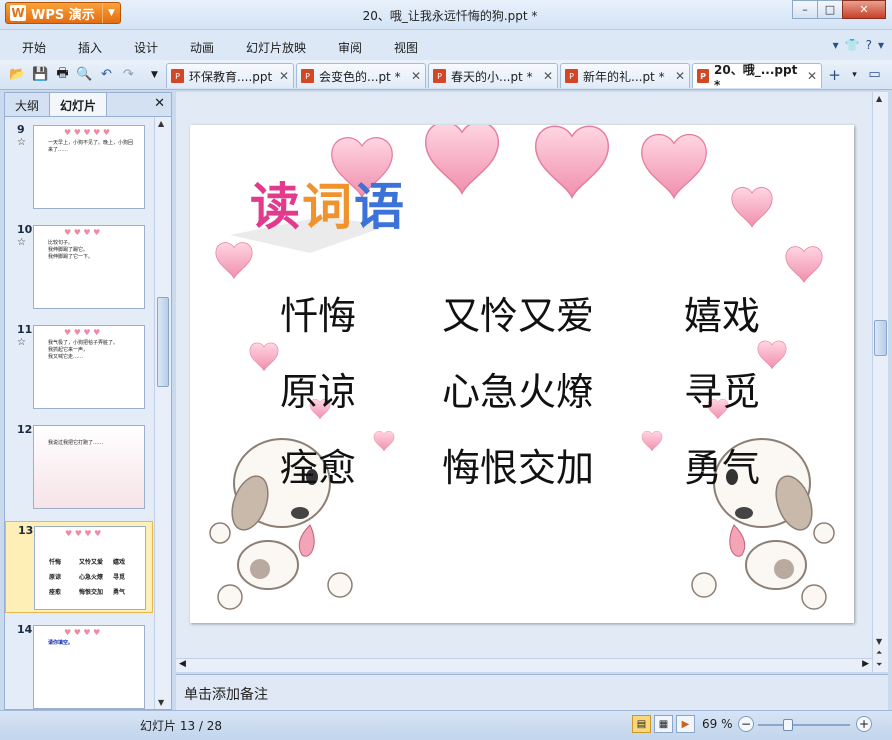 The height and width of the screenshot is (740, 892). Describe the element at coordinates (874, 74) in the screenshot. I see `window-layout-icon: ▭` at that location.